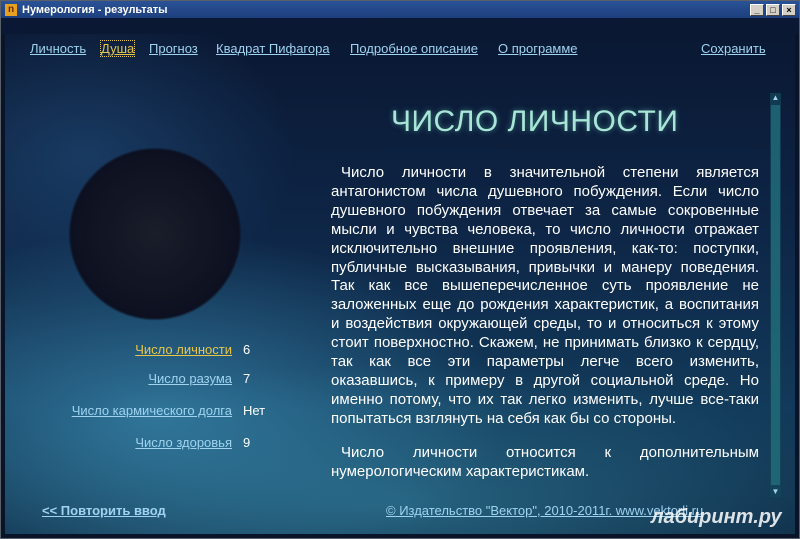 The image size is (800, 539). Describe the element at coordinates (538, 48) in the screenshot. I see `menu-about: О программе` at that location.